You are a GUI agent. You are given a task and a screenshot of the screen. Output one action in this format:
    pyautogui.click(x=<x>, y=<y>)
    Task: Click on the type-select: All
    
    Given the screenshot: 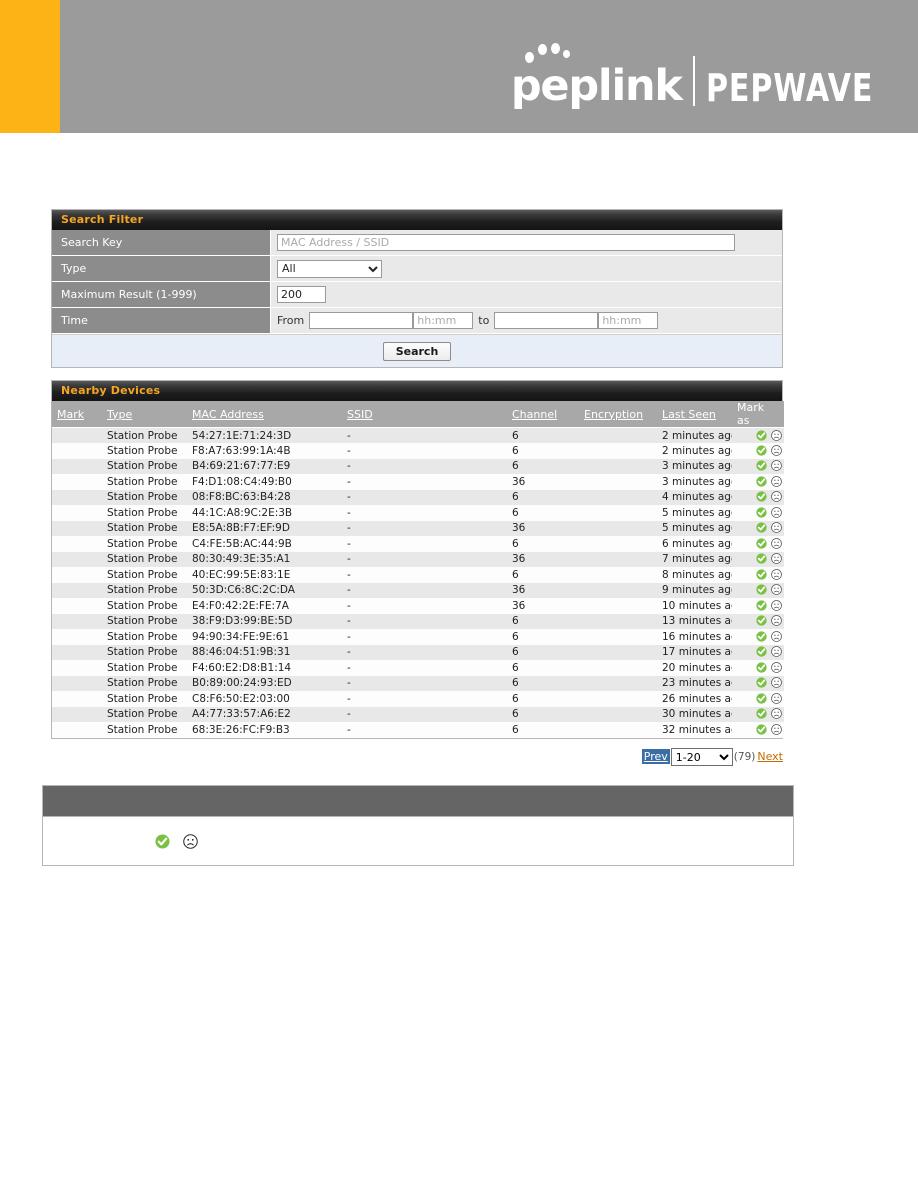 What is the action you would take?
    pyautogui.click(x=329, y=268)
    